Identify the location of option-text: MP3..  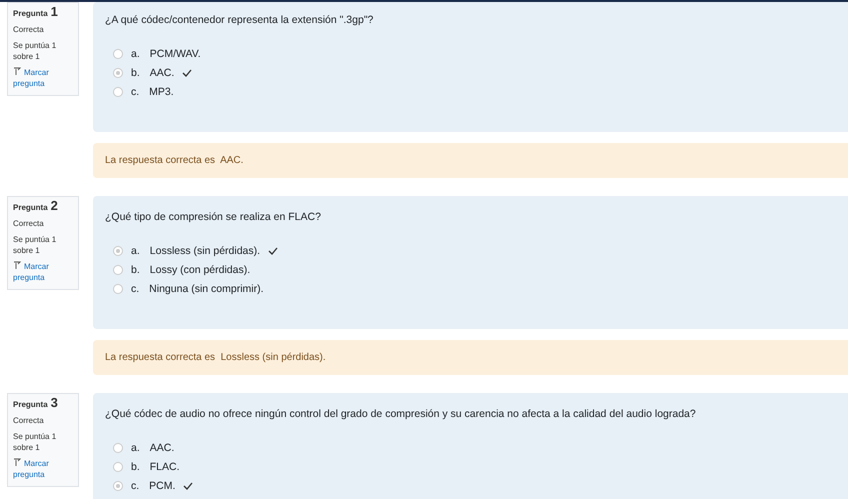
(161, 92).